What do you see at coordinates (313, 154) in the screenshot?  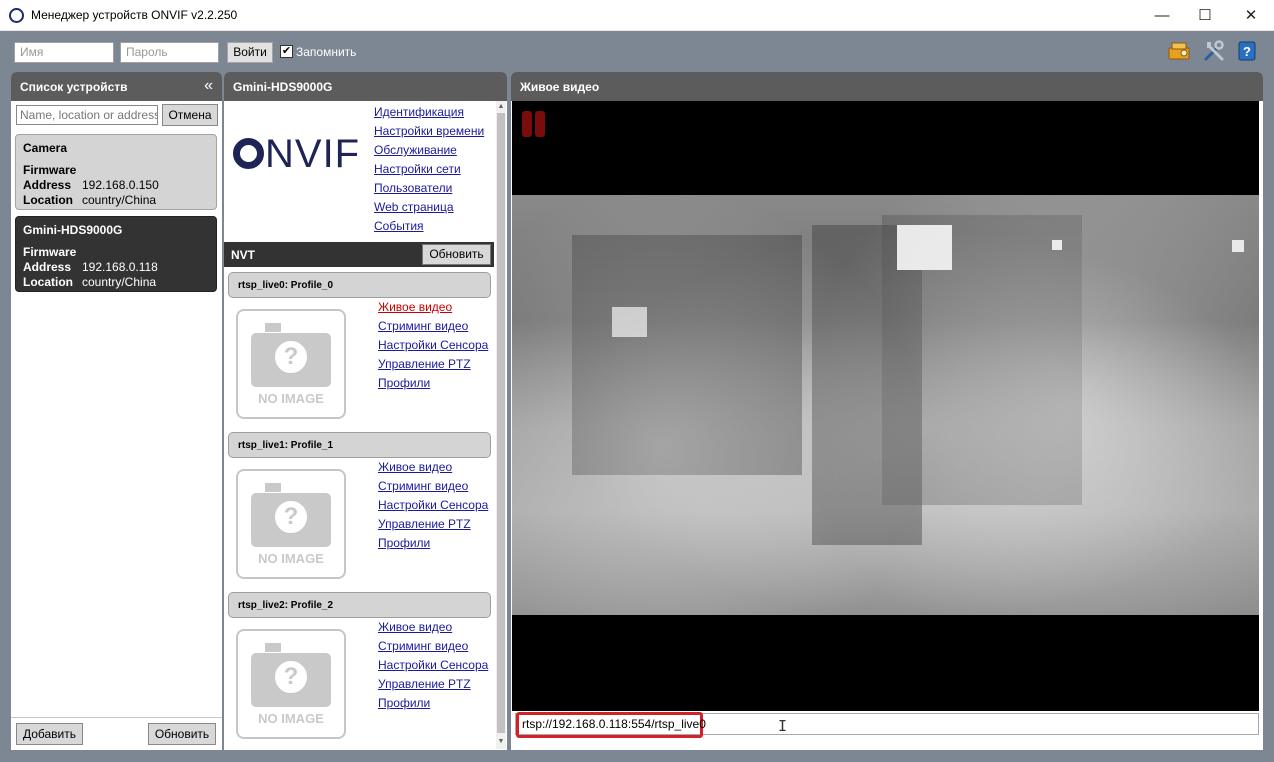 I see `onvif-logo-text: NVIF` at bounding box center [313, 154].